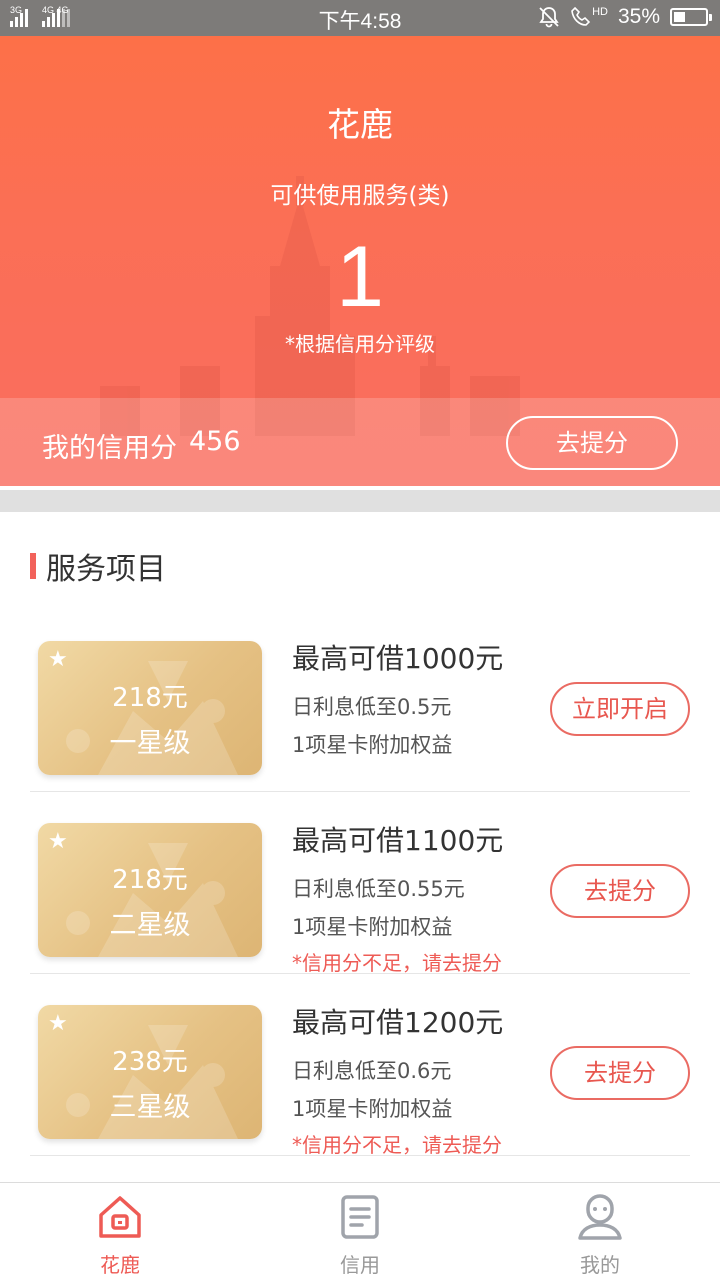  I want to click on nav-label-home: 花鹿, so click(120, 1265).